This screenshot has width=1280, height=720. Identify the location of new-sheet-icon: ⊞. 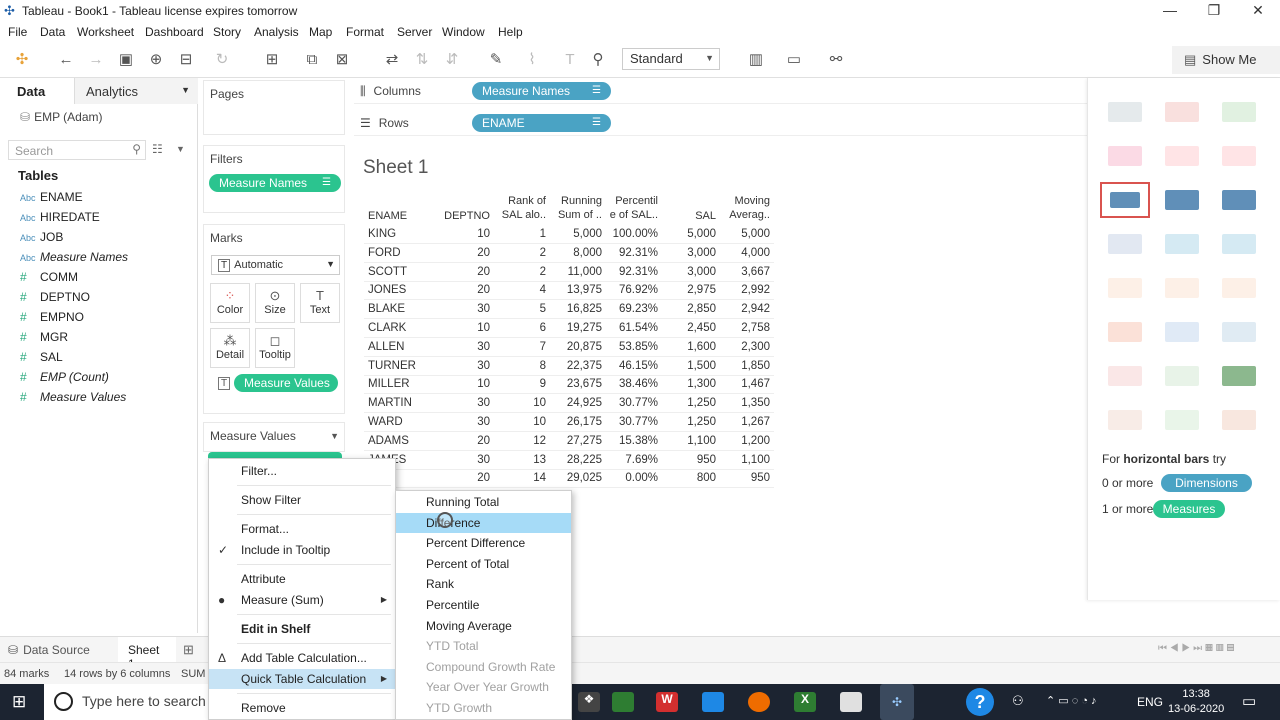
(188, 650).